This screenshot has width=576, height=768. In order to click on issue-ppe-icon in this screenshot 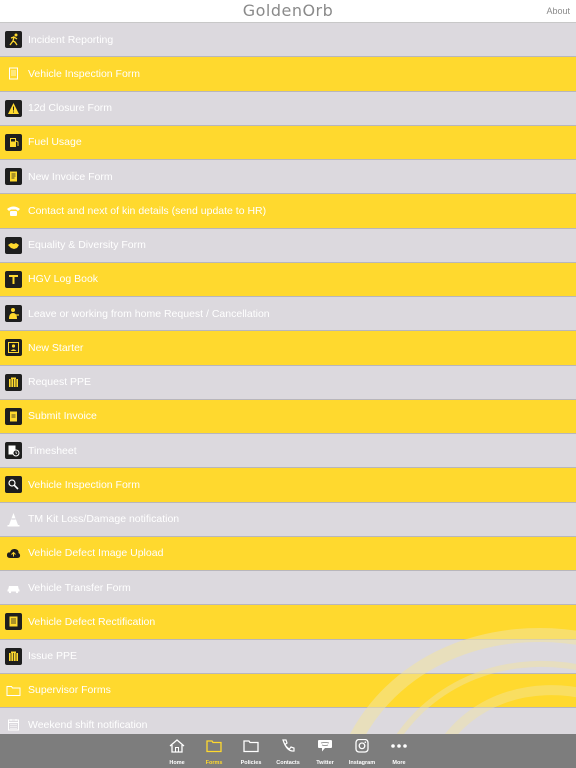, I will do `click(13, 656)`.